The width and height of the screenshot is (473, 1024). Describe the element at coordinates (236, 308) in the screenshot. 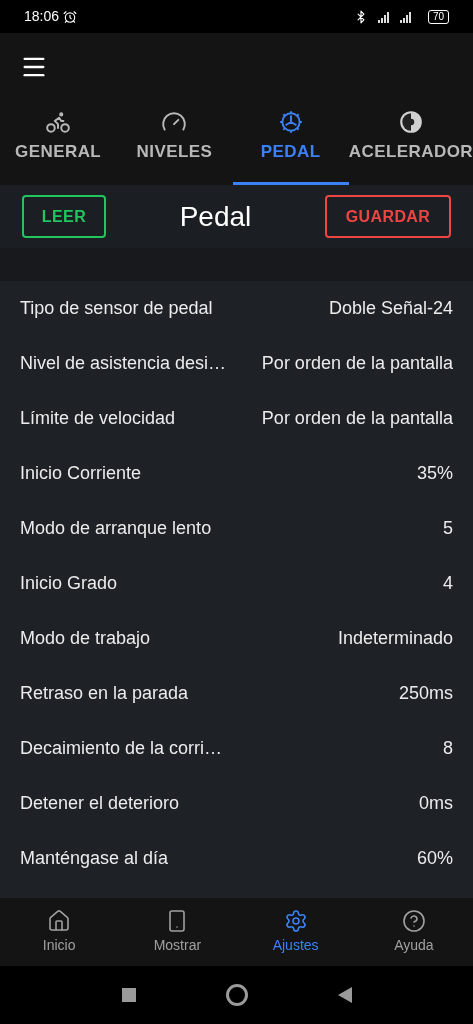

I see `setting-row: Tipo de sensor de pedal Doble Señal-24` at that location.